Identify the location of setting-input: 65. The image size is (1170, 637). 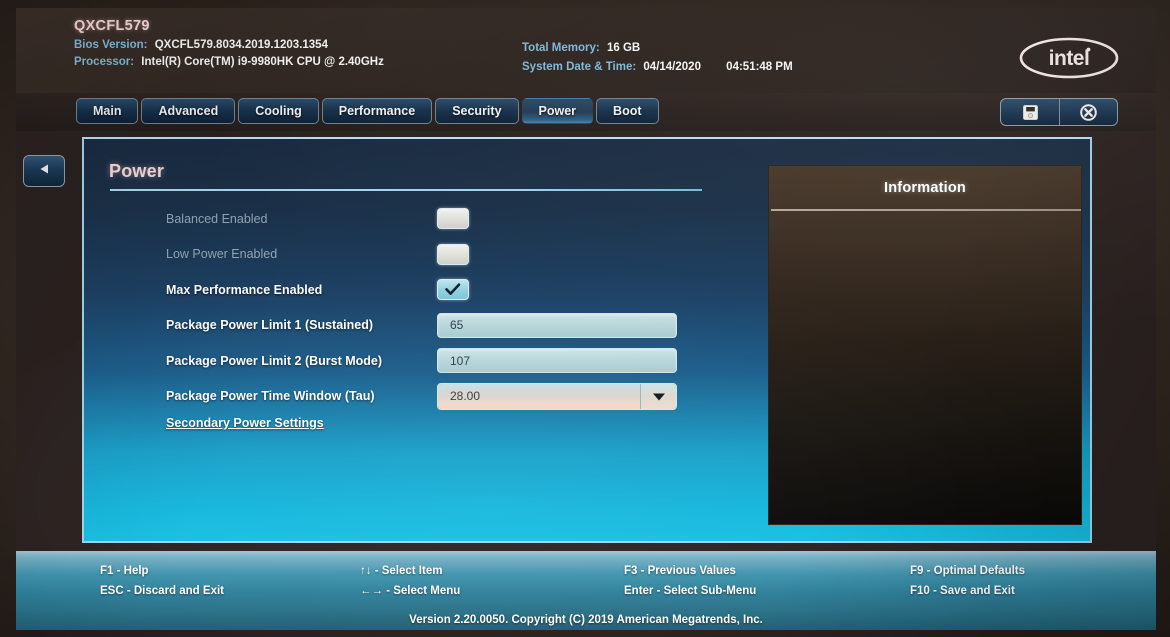
(557, 325).